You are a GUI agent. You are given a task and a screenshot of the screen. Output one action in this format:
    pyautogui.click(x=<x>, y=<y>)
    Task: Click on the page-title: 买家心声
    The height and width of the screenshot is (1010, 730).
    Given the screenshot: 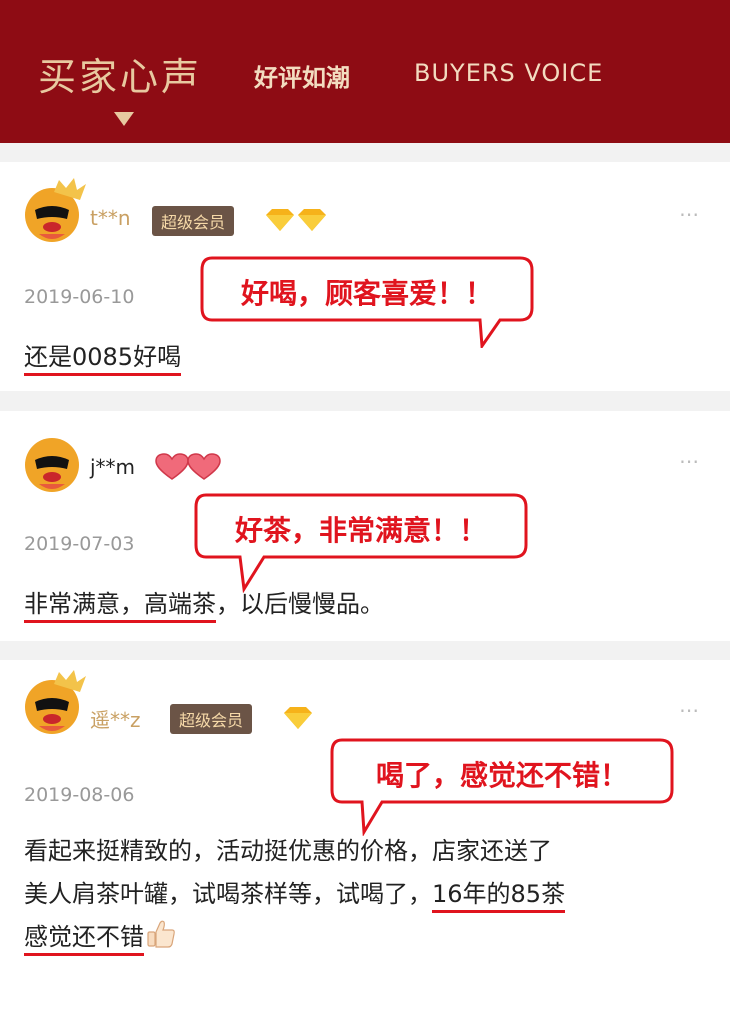 What is the action you would take?
    pyautogui.click(x=120, y=77)
    